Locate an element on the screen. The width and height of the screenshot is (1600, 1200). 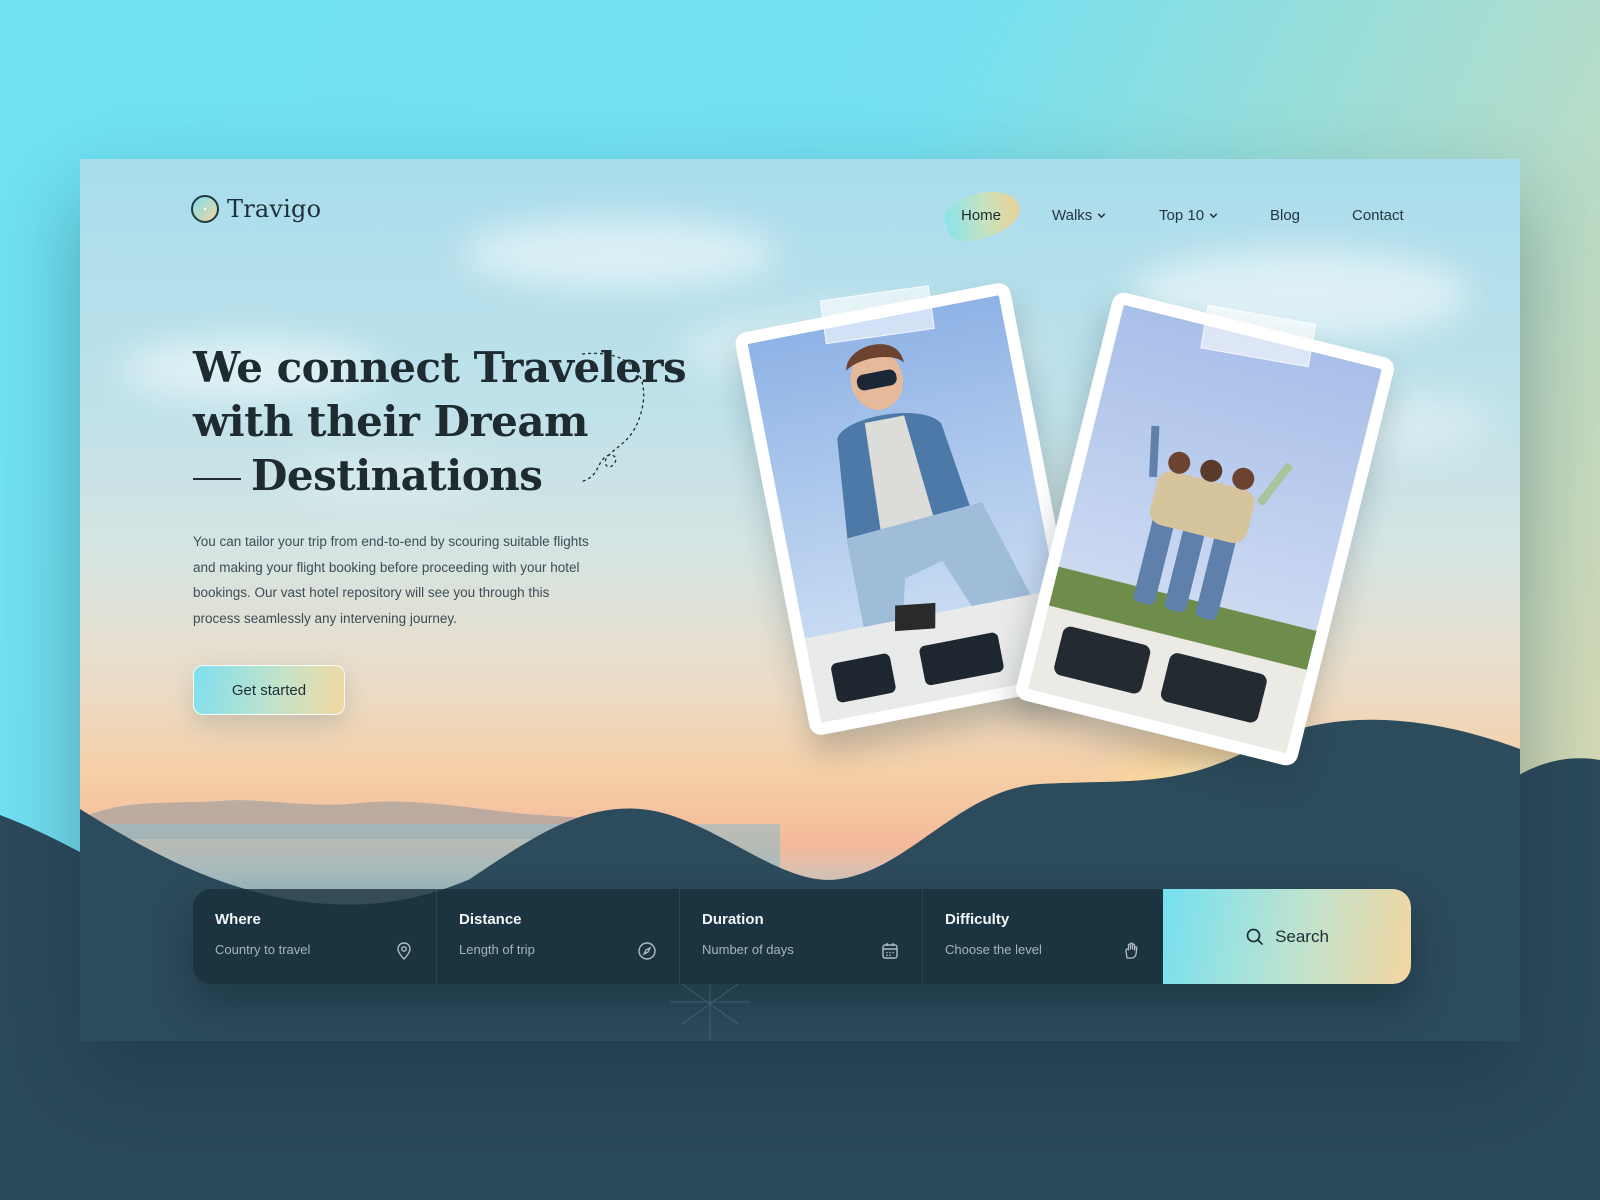
location-pin-icon is located at coordinates (404, 951).